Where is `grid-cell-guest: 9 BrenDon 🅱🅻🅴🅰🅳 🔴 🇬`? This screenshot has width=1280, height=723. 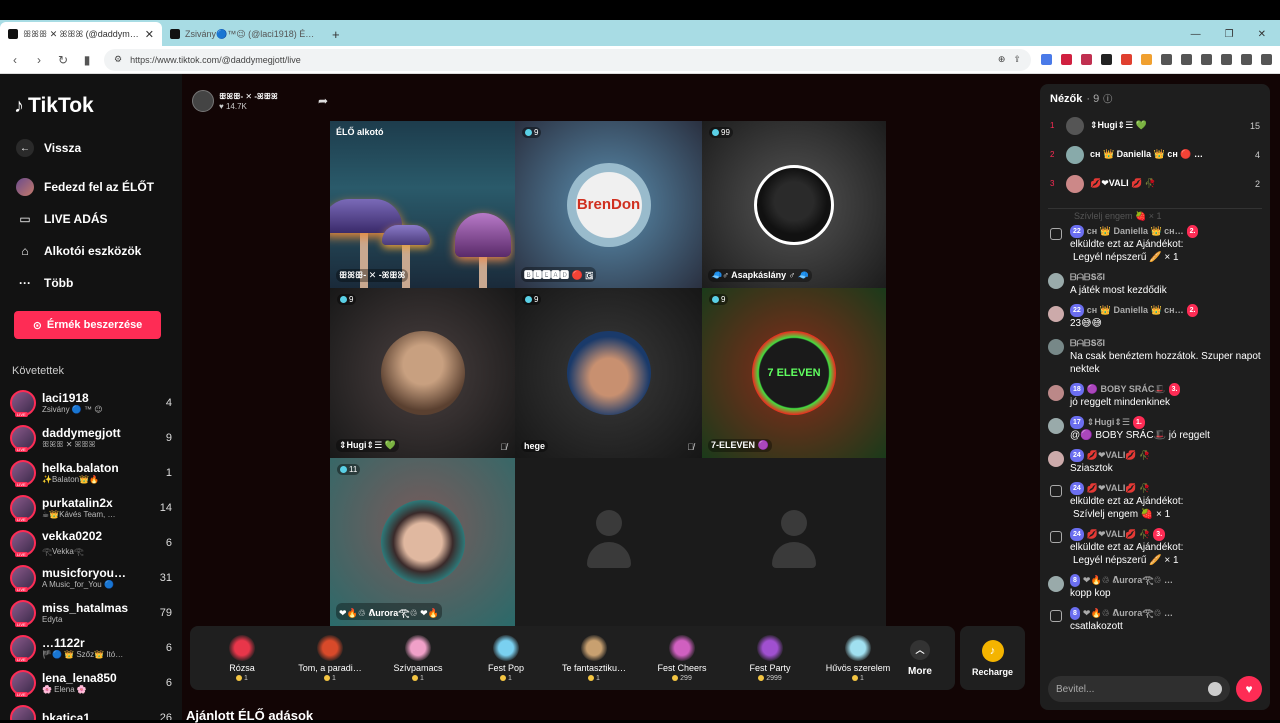
grid-cell-guest: 9 BrenDon 🅱🅻🅴🅰🅳 🔴 🇬 is located at coordinates (608, 204).